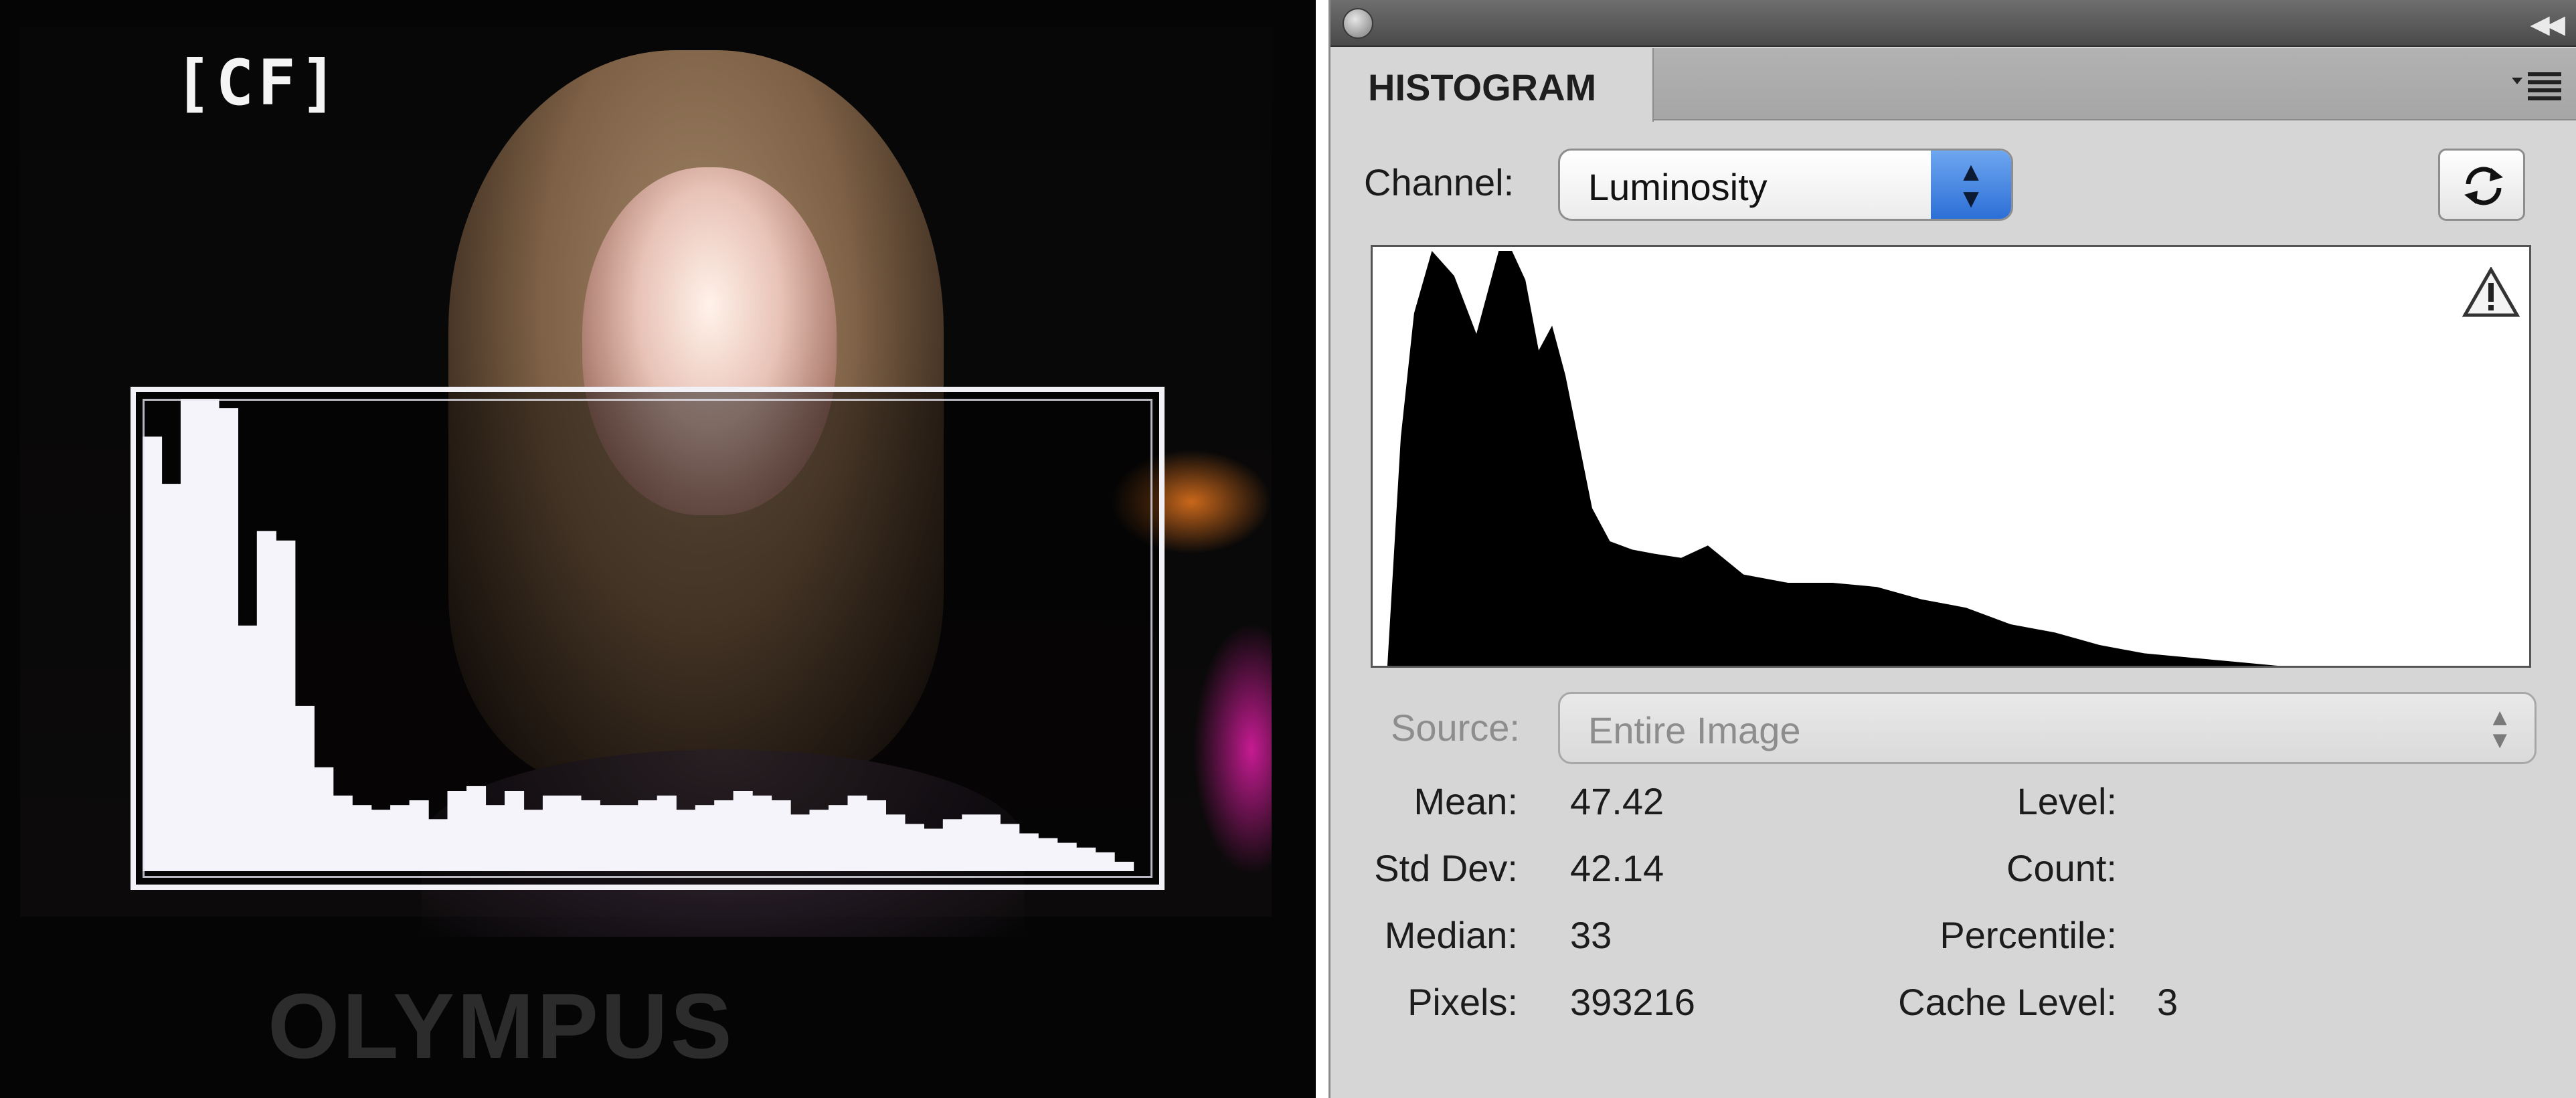 This screenshot has width=2576, height=1098. What do you see at coordinates (2061, 868) in the screenshot?
I see `count-label: Count:` at bounding box center [2061, 868].